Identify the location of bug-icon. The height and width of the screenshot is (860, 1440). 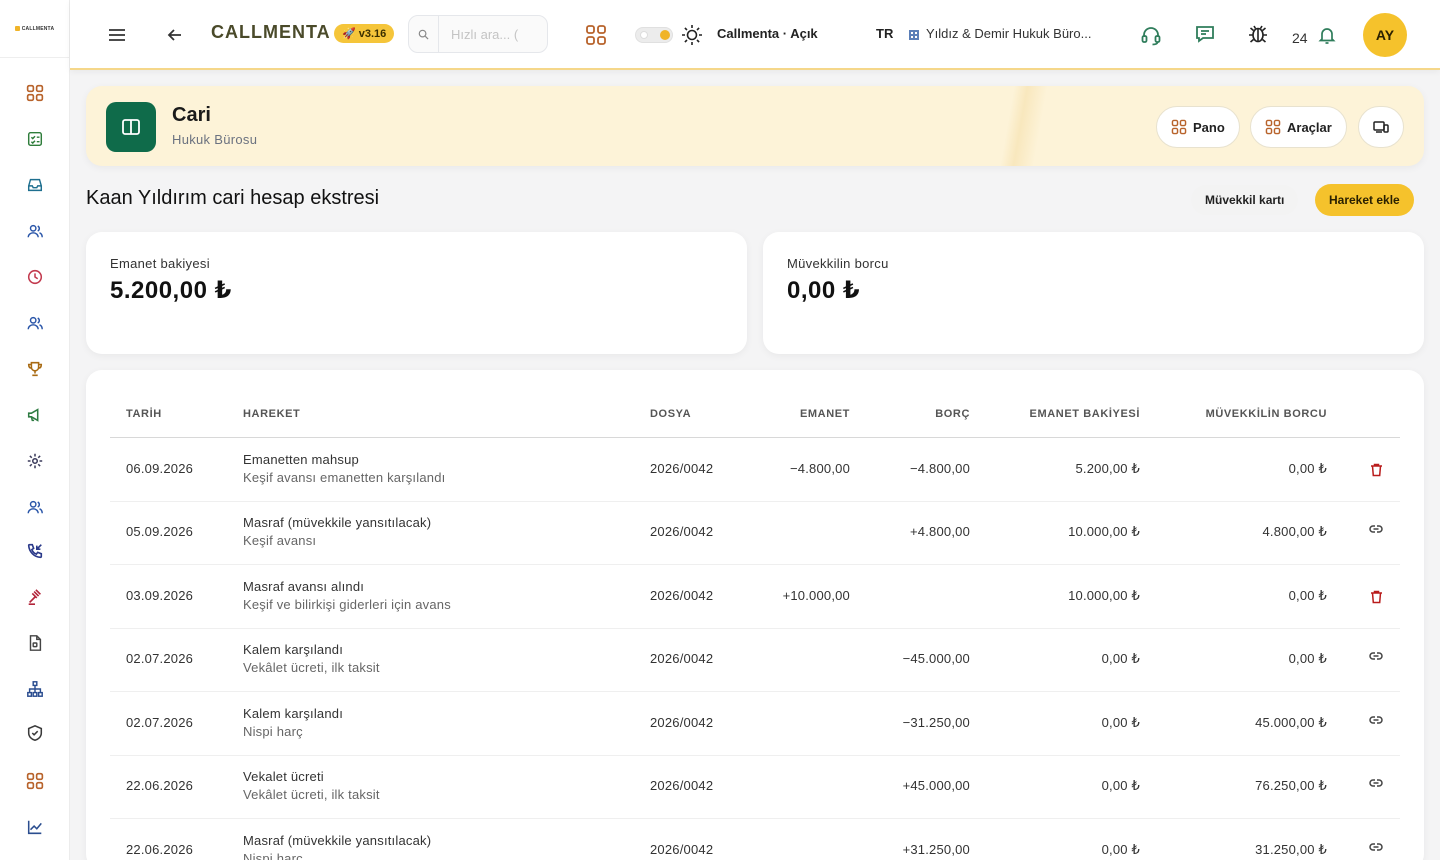
(1258, 34).